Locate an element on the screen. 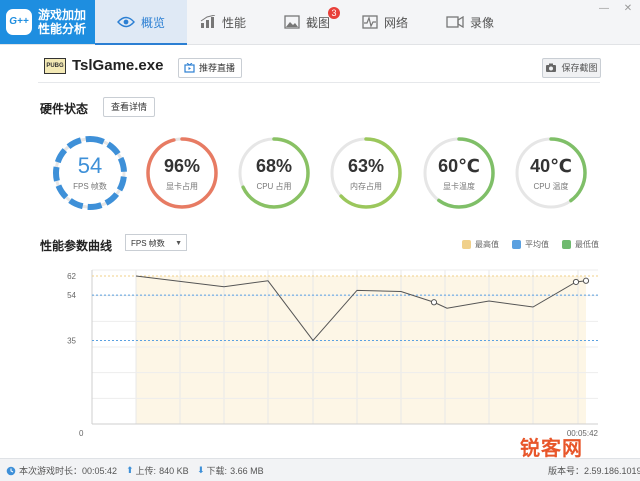 This screenshot has width=640, height=481. y-tick-label: 62 is located at coordinates (71, 276).